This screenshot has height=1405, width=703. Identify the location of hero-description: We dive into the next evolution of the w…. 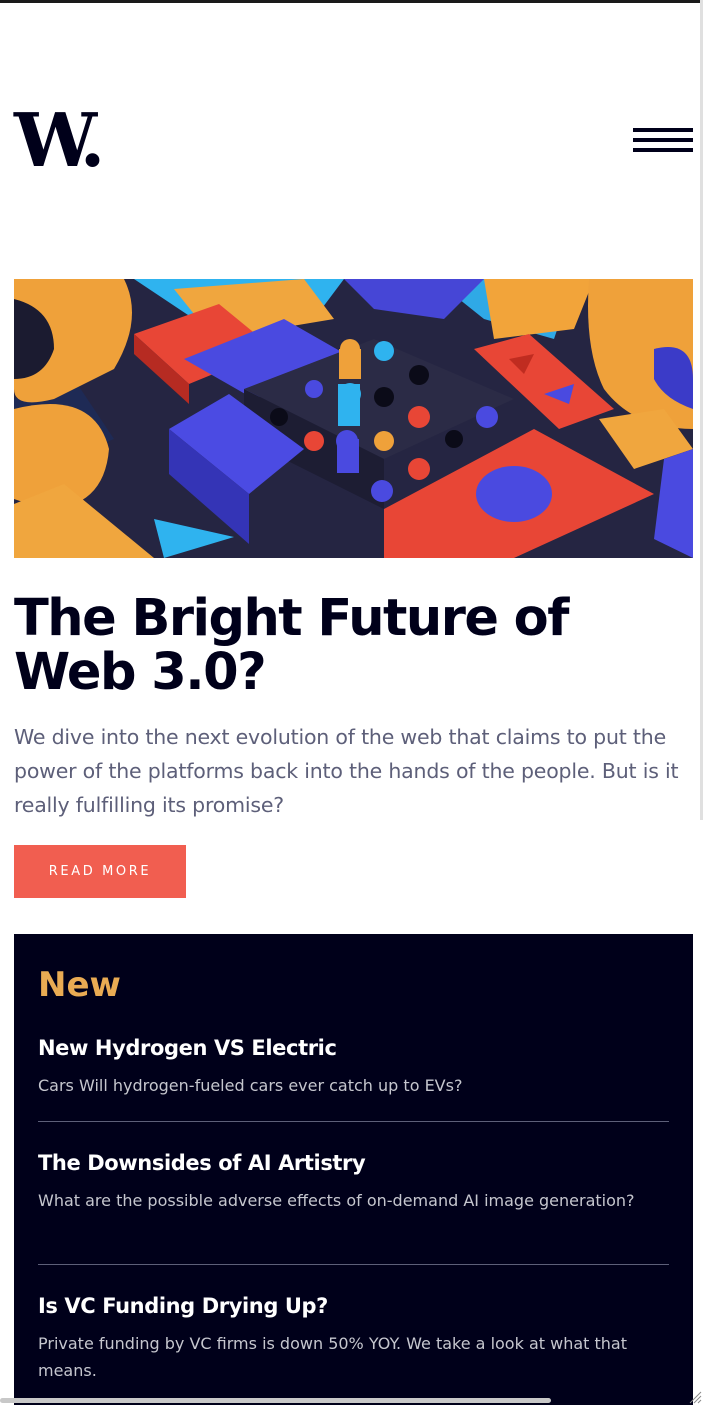
(346, 771).